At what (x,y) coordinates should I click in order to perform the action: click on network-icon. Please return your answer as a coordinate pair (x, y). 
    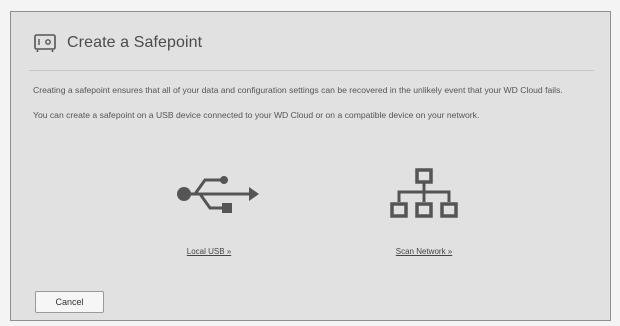
    Looking at the image, I should click on (424, 193).